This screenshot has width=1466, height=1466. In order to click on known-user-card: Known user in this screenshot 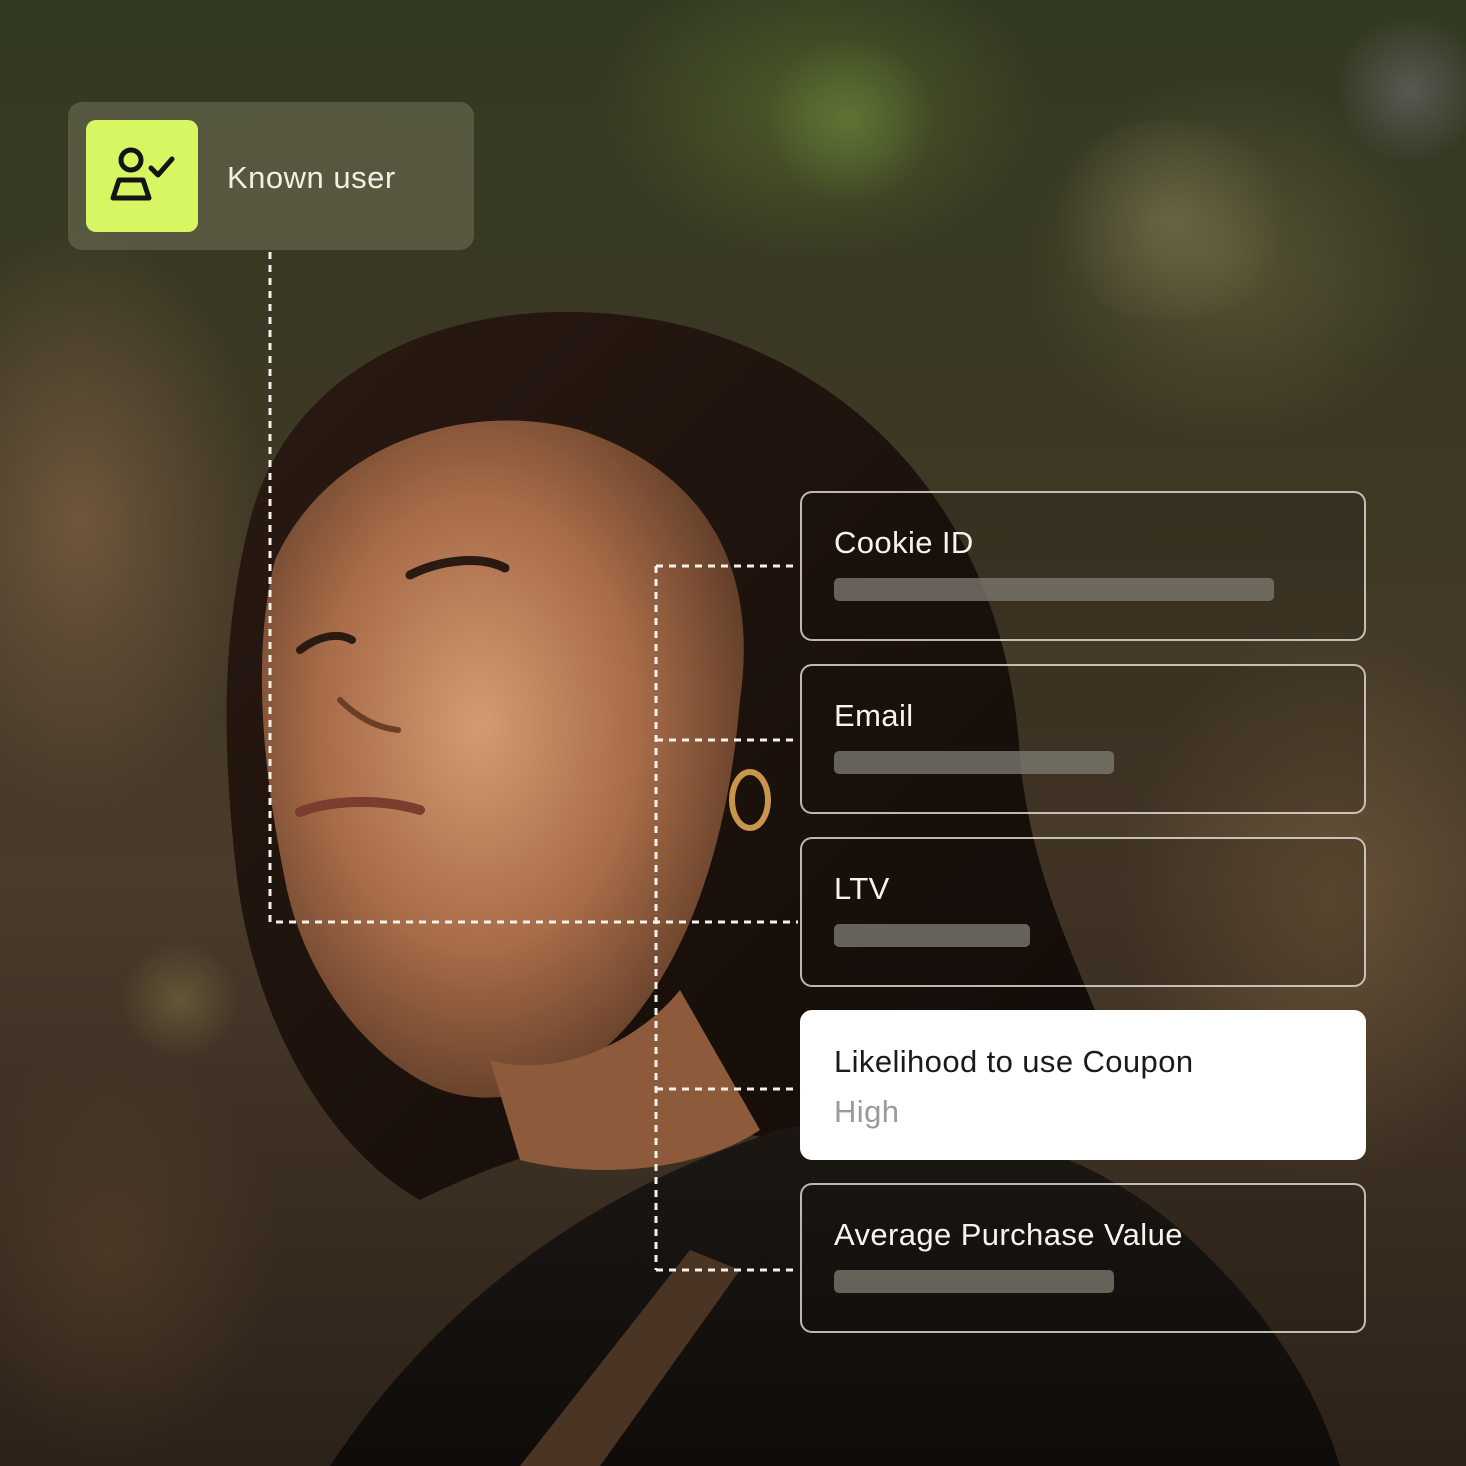, I will do `click(271, 176)`.